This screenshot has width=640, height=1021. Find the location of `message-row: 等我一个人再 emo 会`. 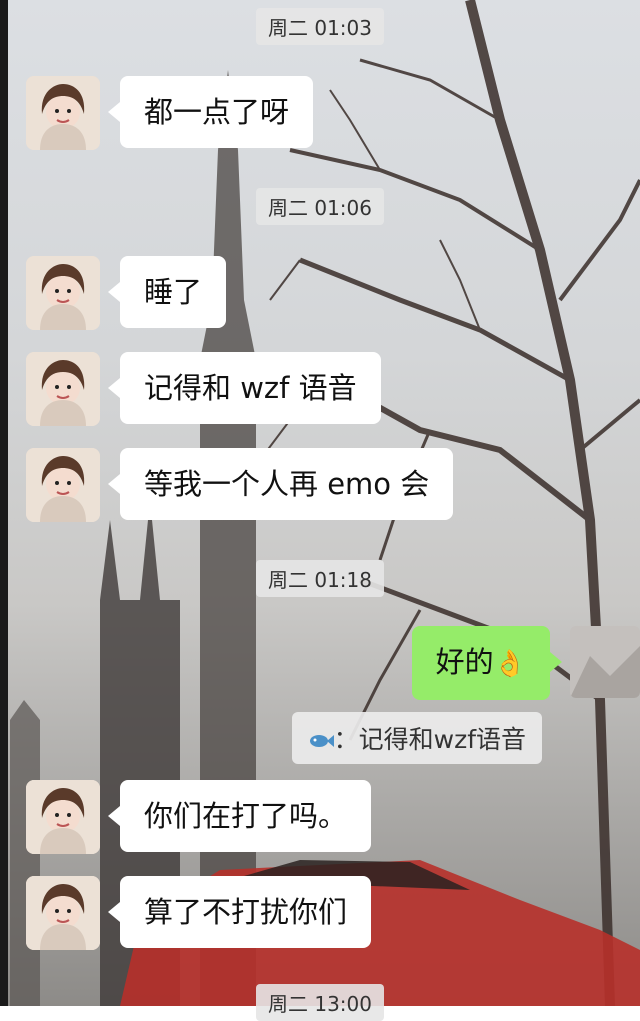

message-row: 等我一个人再 emo 会 is located at coordinates (240, 485).